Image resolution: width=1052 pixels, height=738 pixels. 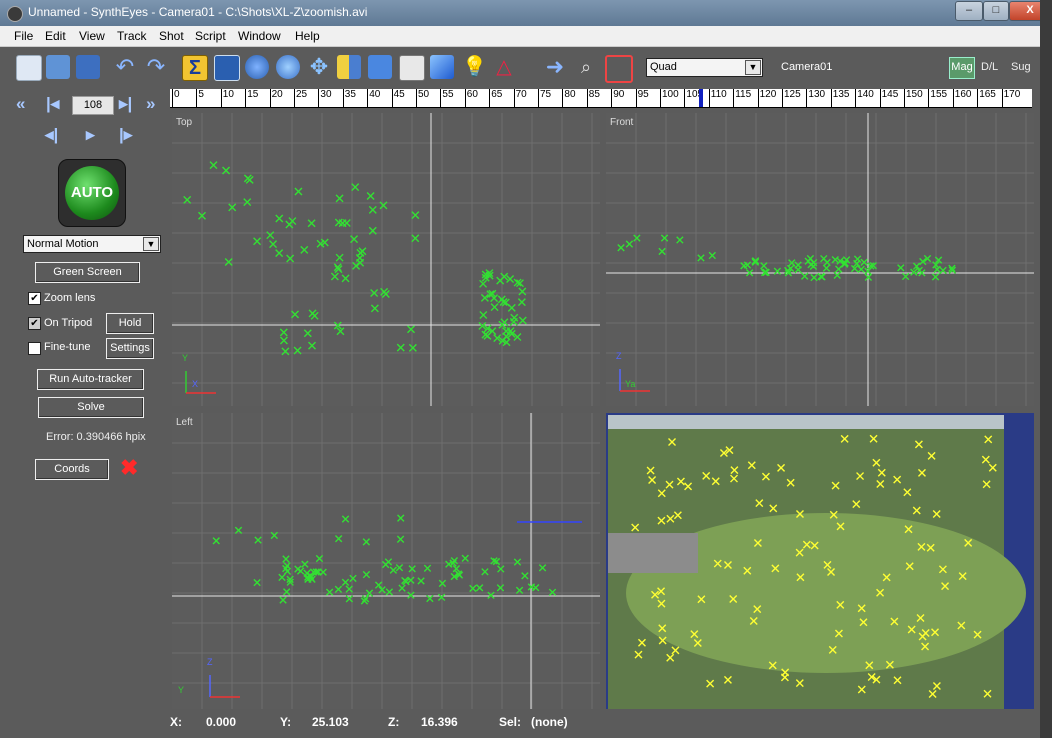 I want to click on step-forward-icon: |▸, so click(x=125, y=135).